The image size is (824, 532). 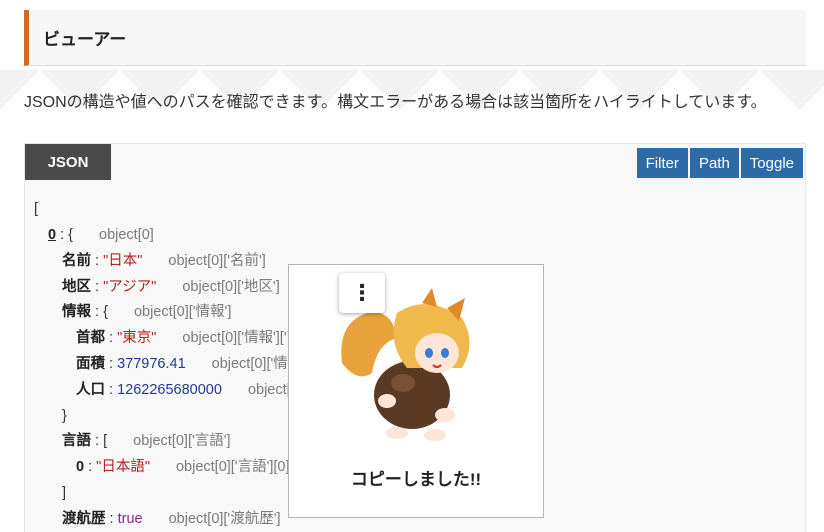 I want to click on json-tree-row: 情報 : { object[0]['情報'], so click(x=146, y=312).